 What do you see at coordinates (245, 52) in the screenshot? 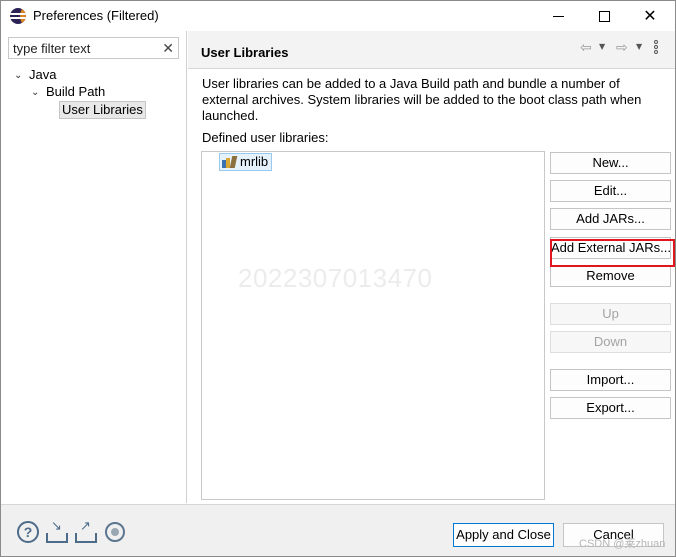
I see `page-title: User Libraries` at bounding box center [245, 52].